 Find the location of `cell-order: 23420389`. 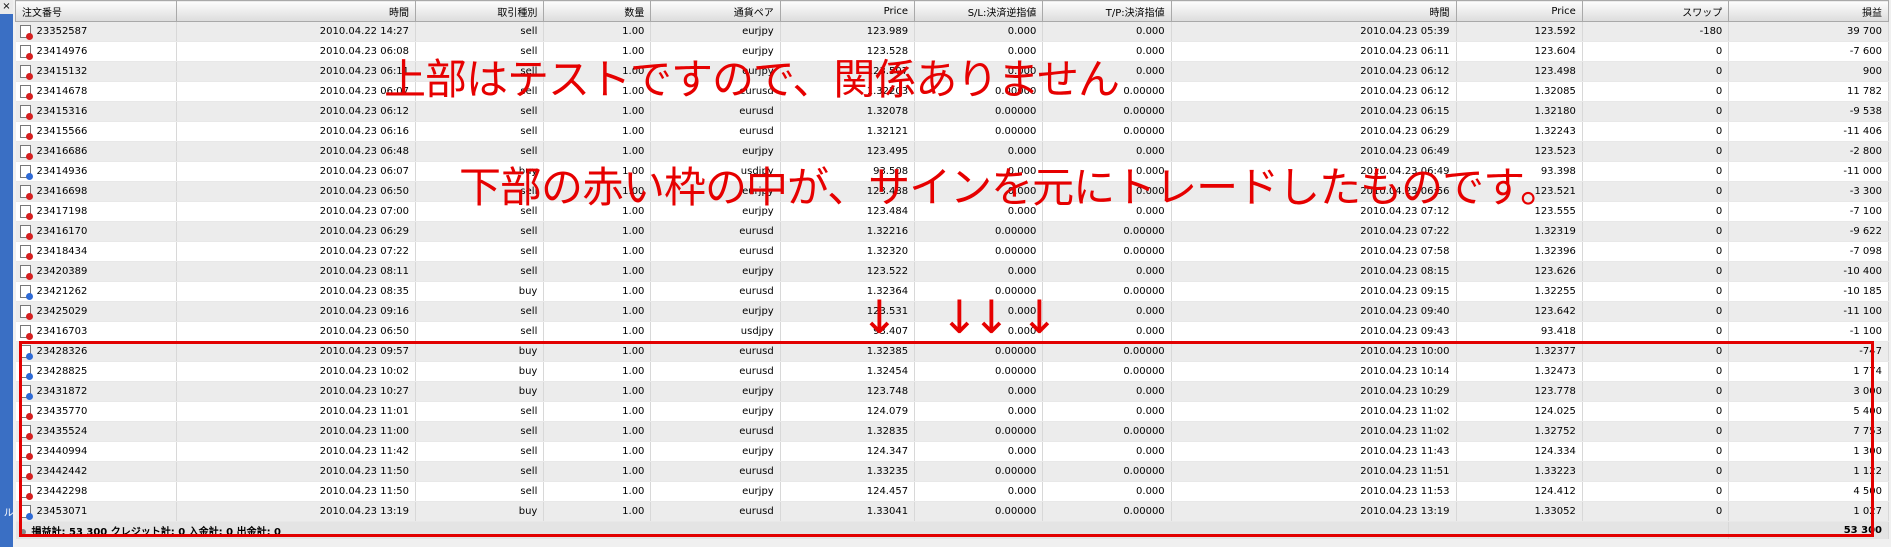

cell-order: 23420389 is located at coordinates (96, 271).